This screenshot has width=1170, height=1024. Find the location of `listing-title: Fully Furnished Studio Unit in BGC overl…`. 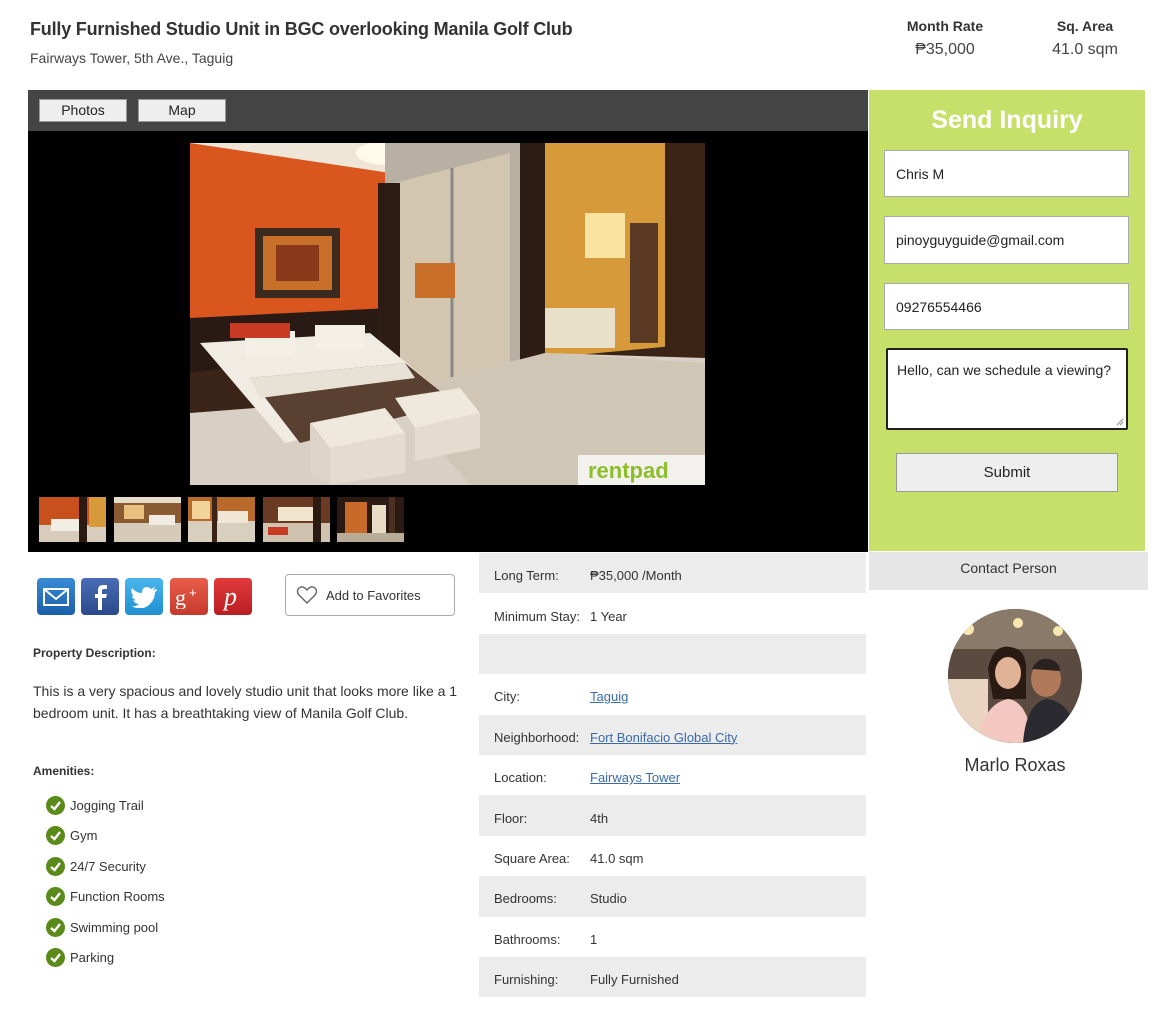

listing-title: Fully Furnished Studio Unit in BGC overl… is located at coordinates (301, 29).